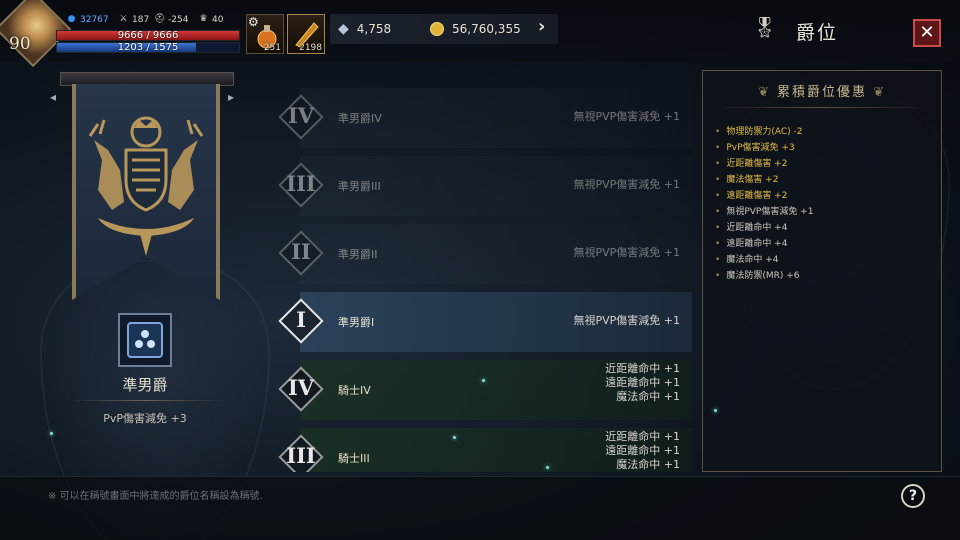 This screenshot has width=960, height=540. What do you see at coordinates (437, 29) in the screenshot?
I see `gold-coin-icon` at bounding box center [437, 29].